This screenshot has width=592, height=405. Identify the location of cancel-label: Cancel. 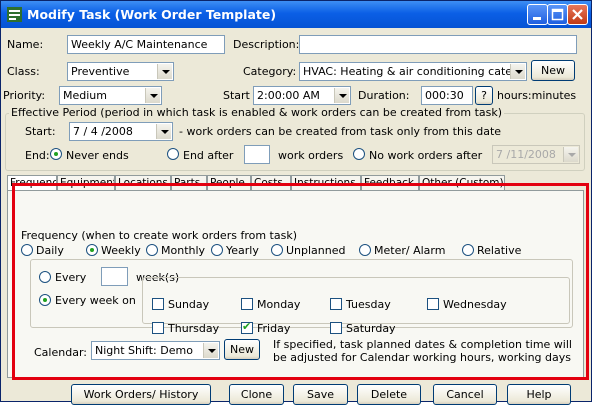
(465, 394).